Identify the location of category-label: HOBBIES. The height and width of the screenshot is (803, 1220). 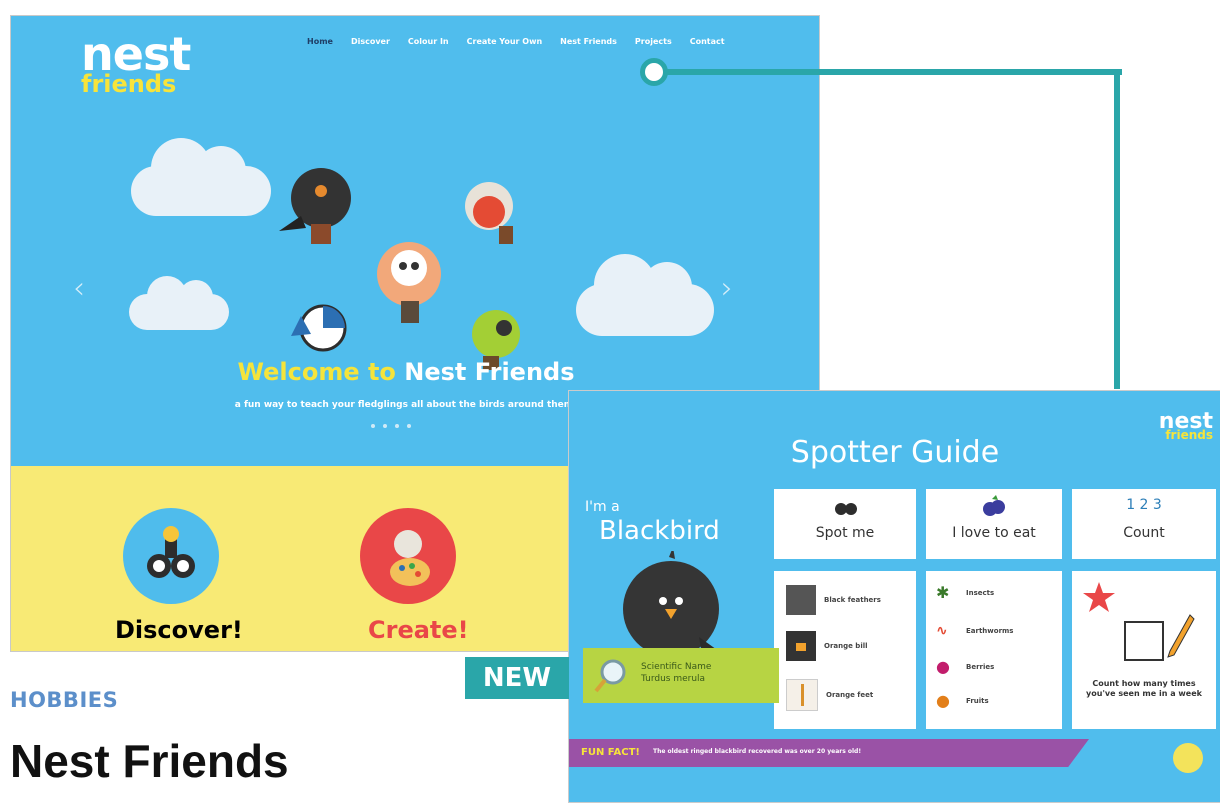
(64, 700).